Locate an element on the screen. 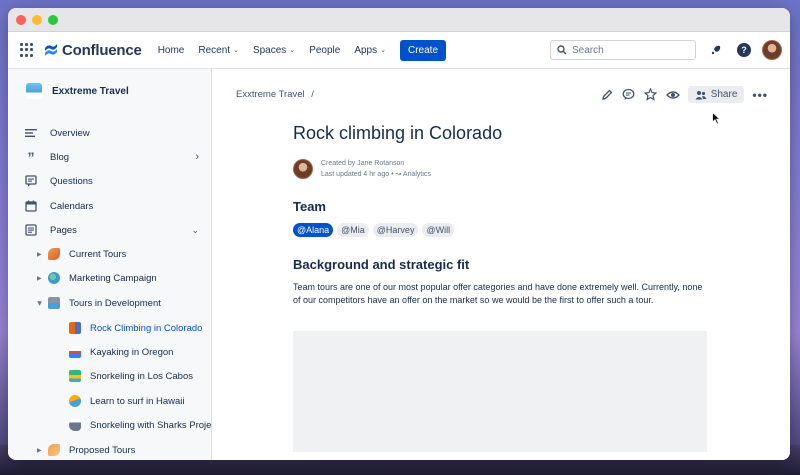  sidebar-item-blog: ” Blog › is located at coordinates (109, 157).